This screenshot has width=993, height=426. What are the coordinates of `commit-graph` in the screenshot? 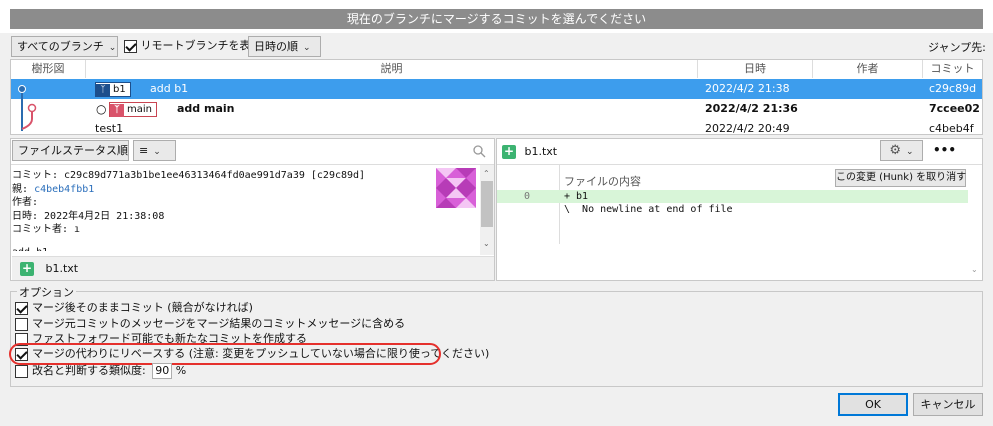 It's located at (27, 108).